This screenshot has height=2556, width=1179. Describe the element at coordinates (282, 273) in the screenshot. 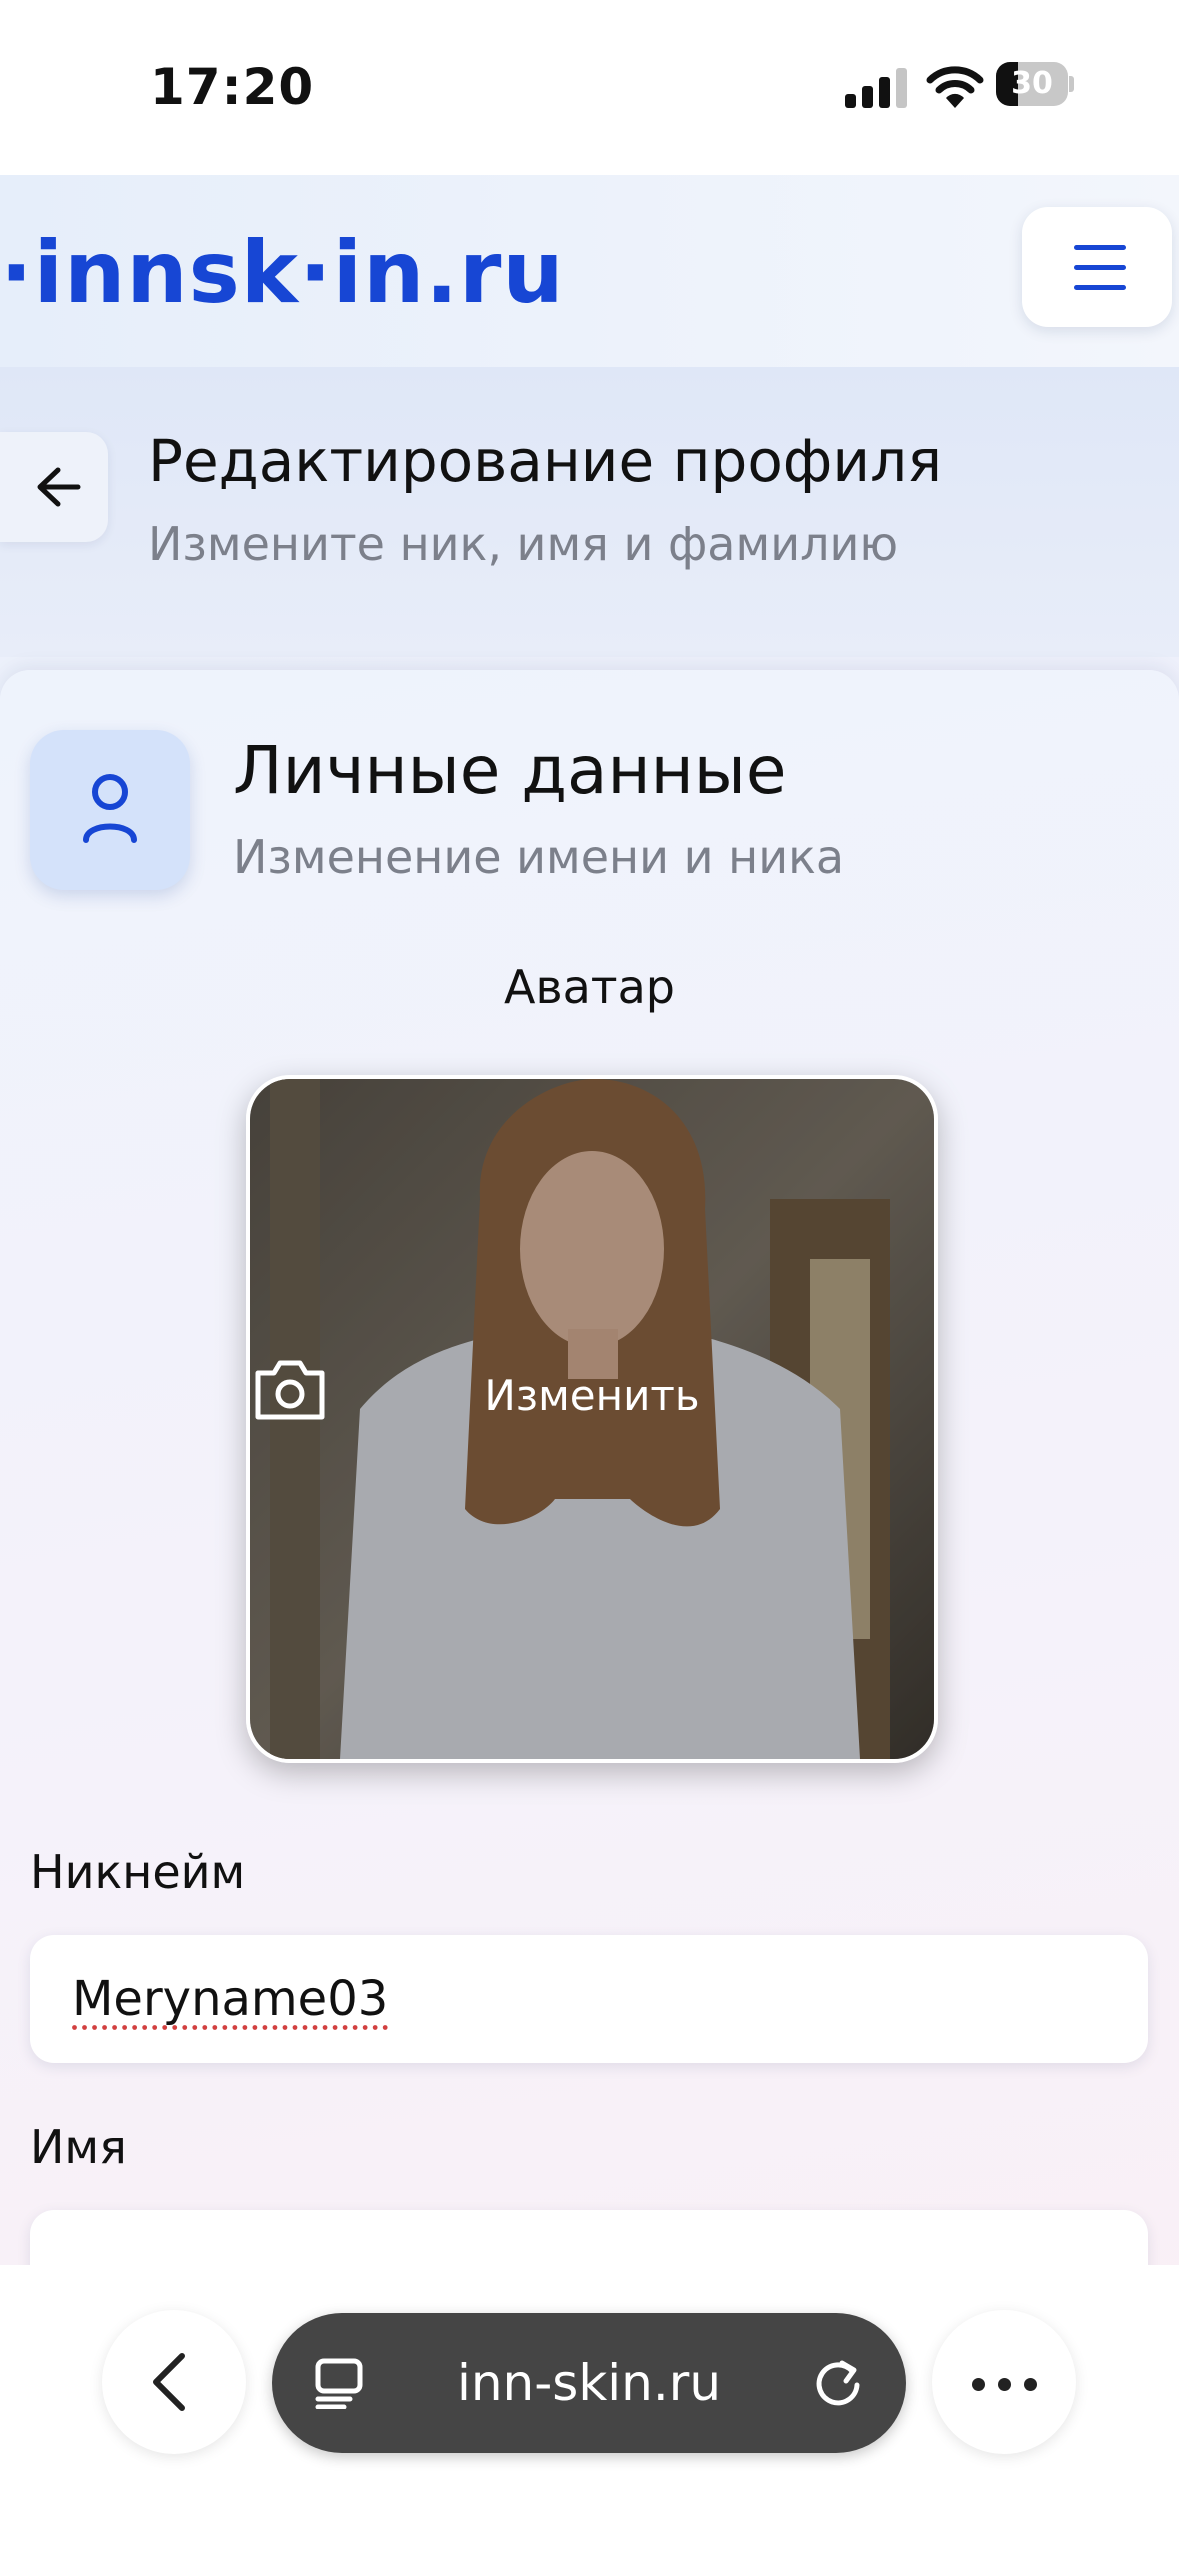

I see `site-logo: ·innsk·in.ru` at that location.